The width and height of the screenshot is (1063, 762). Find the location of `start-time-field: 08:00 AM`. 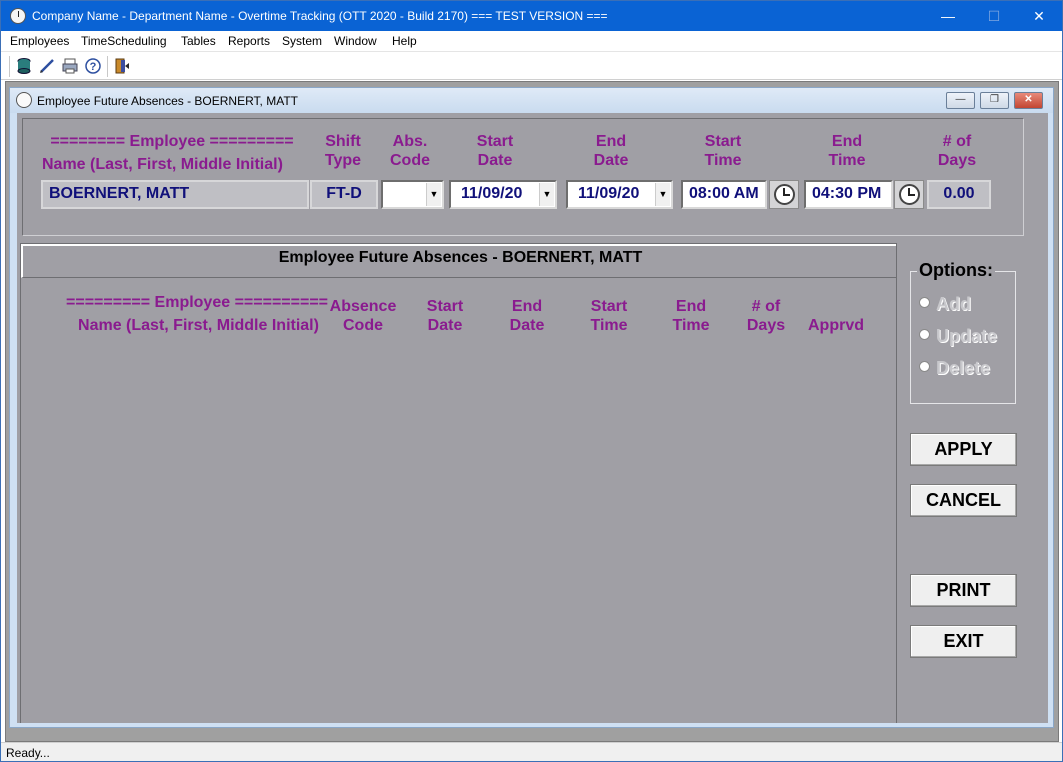

start-time-field: 08:00 AM is located at coordinates (724, 194).